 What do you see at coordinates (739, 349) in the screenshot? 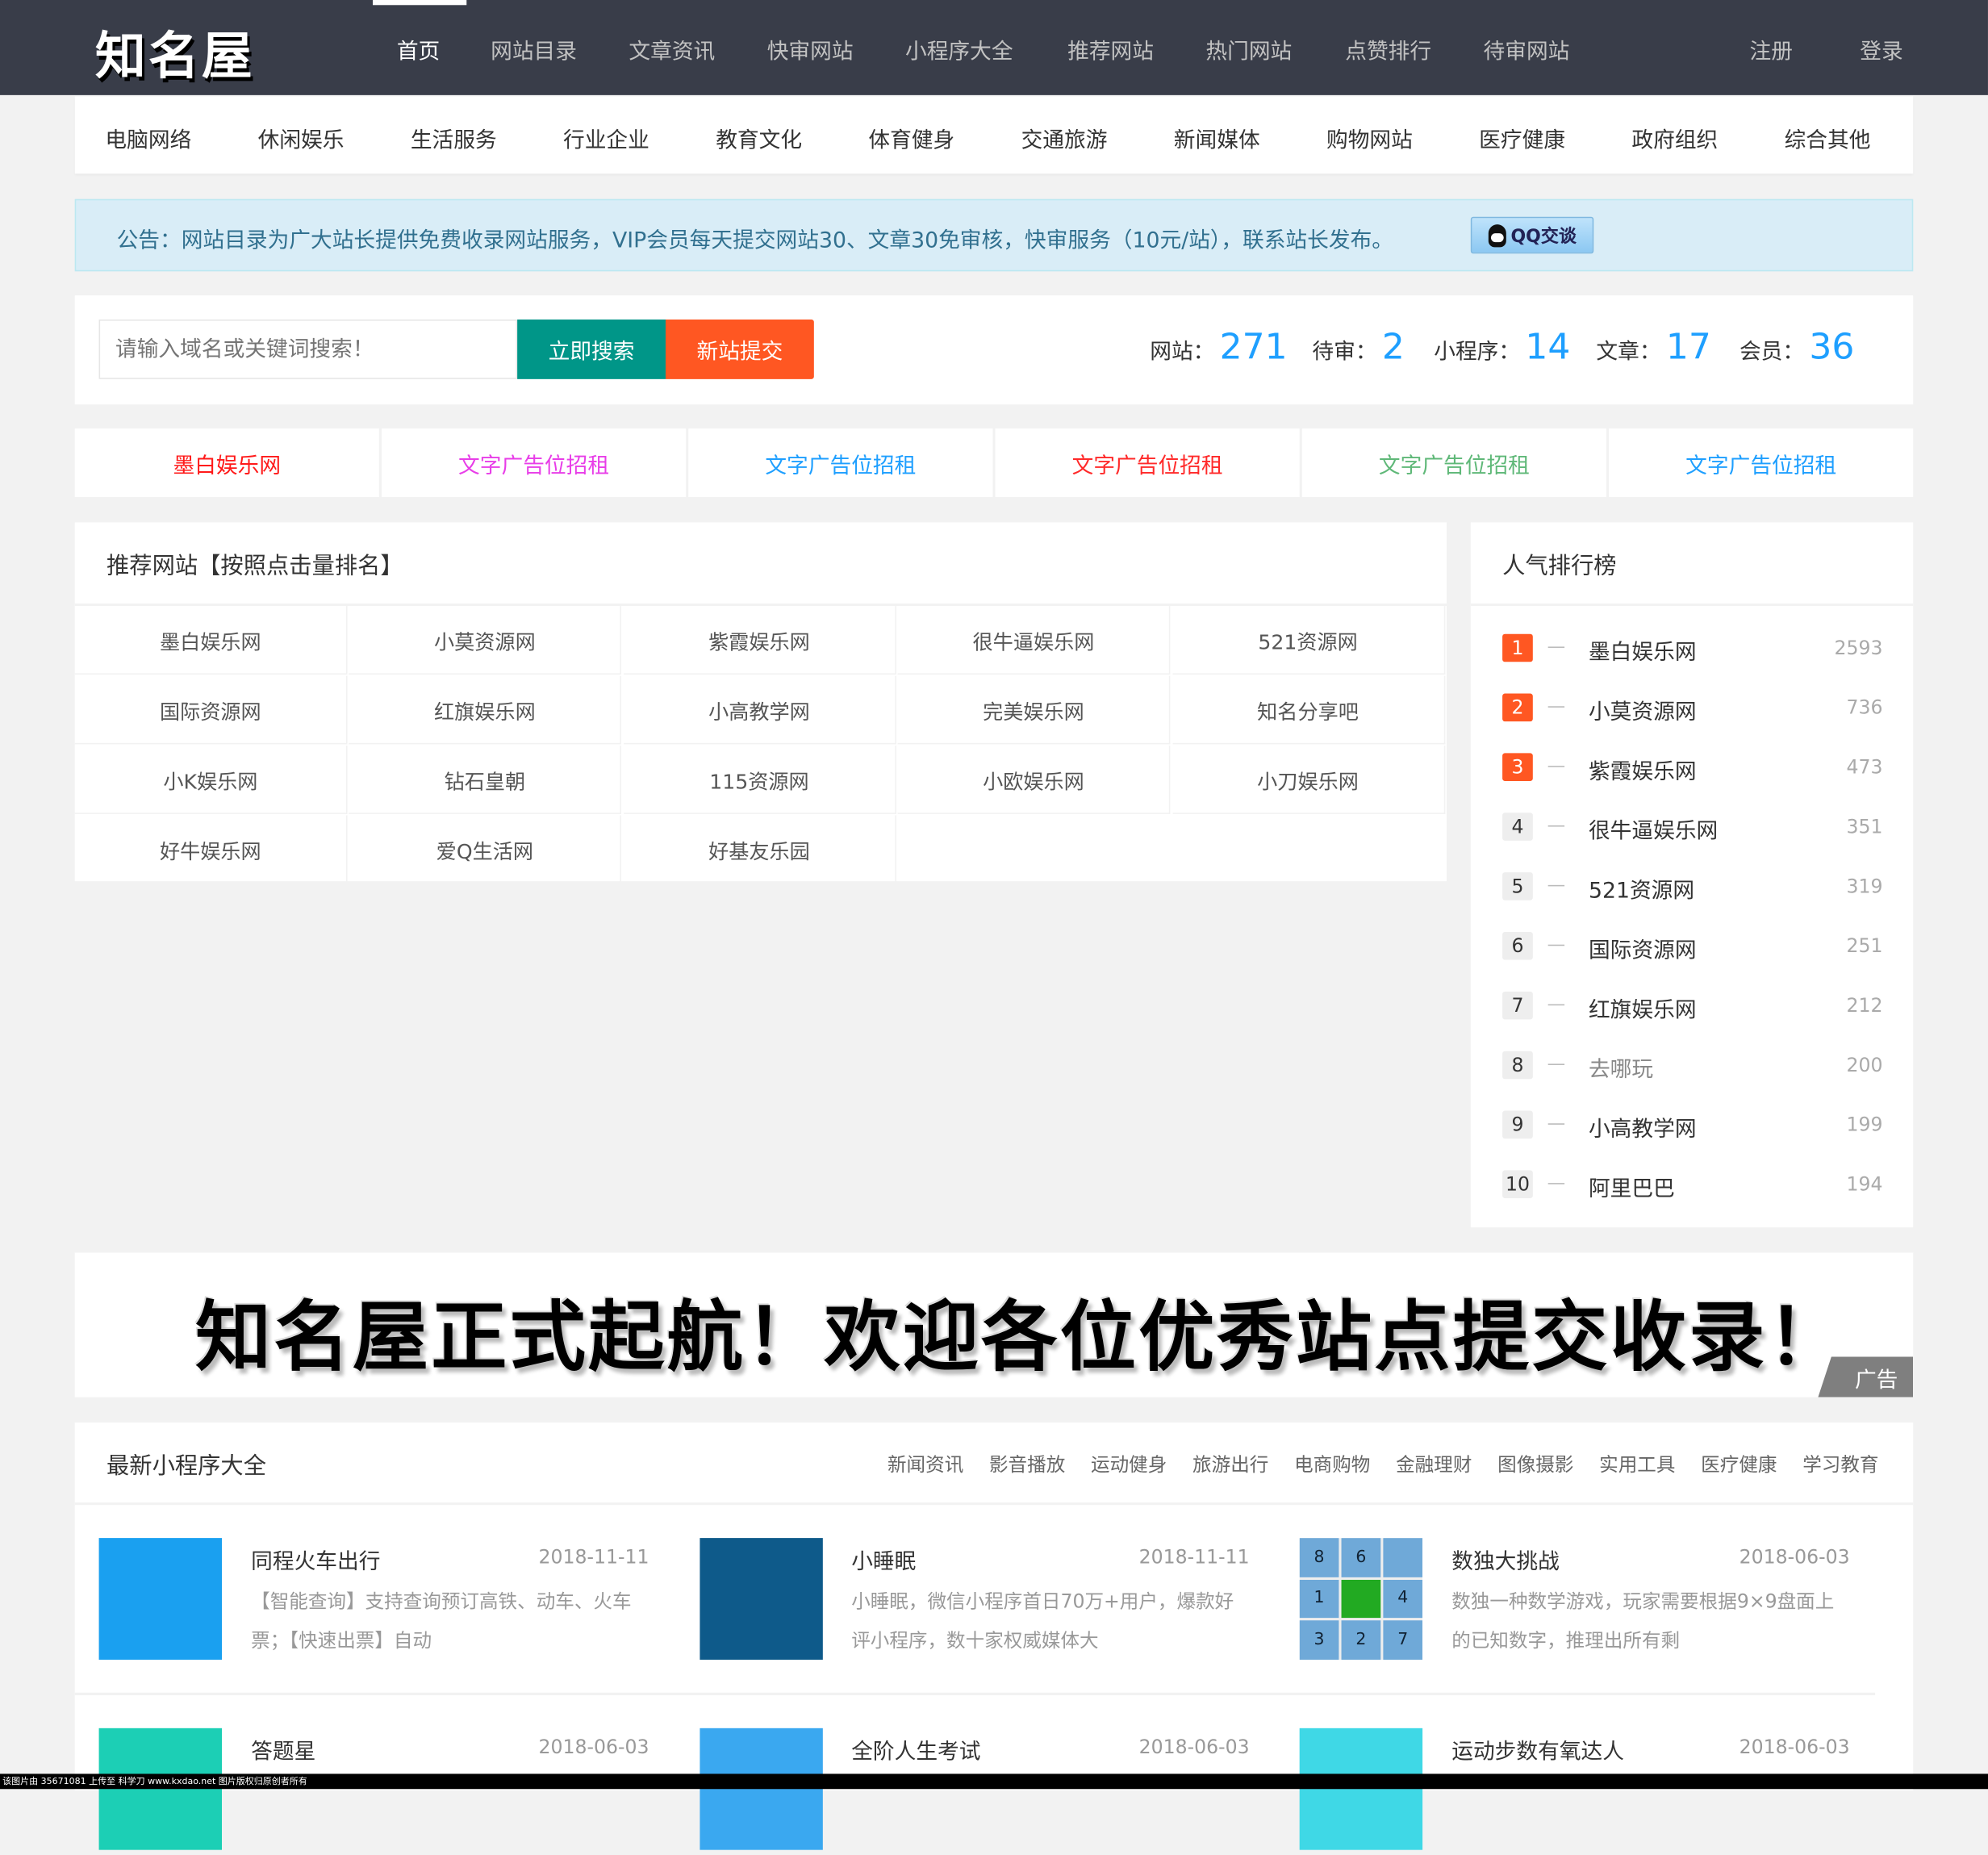
I see `submit-site-button: 新站提交` at bounding box center [739, 349].